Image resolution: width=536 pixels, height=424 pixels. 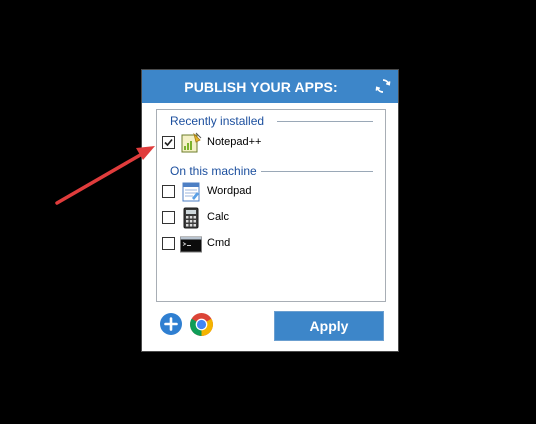 I want to click on wordpad-icon, so click(x=191, y=192).